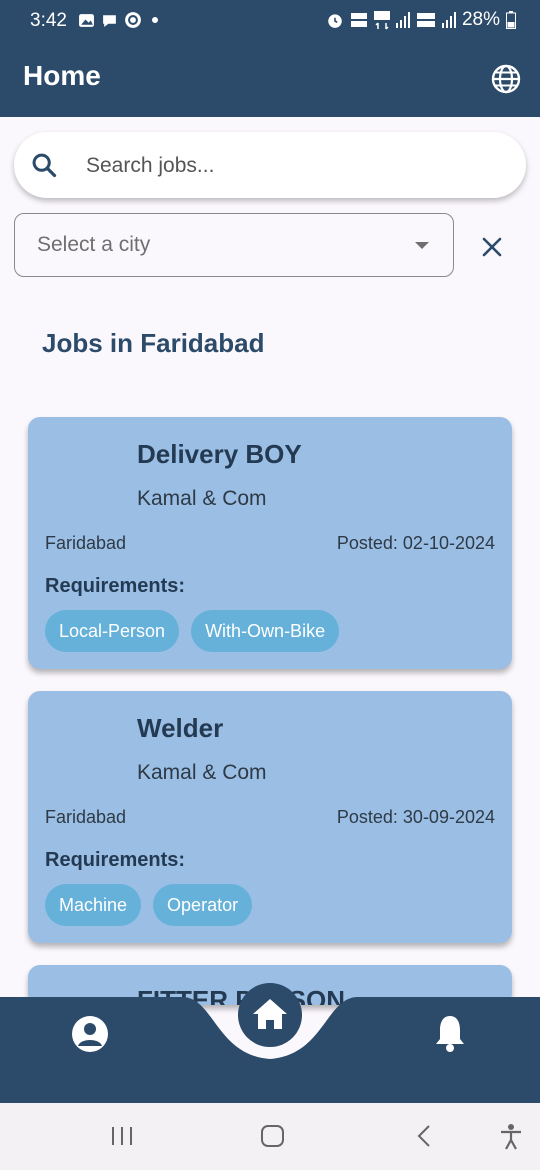 The image size is (540, 1170). I want to click on requirement-tags: Local-Person With-Own-Bike, so click(192, 631).